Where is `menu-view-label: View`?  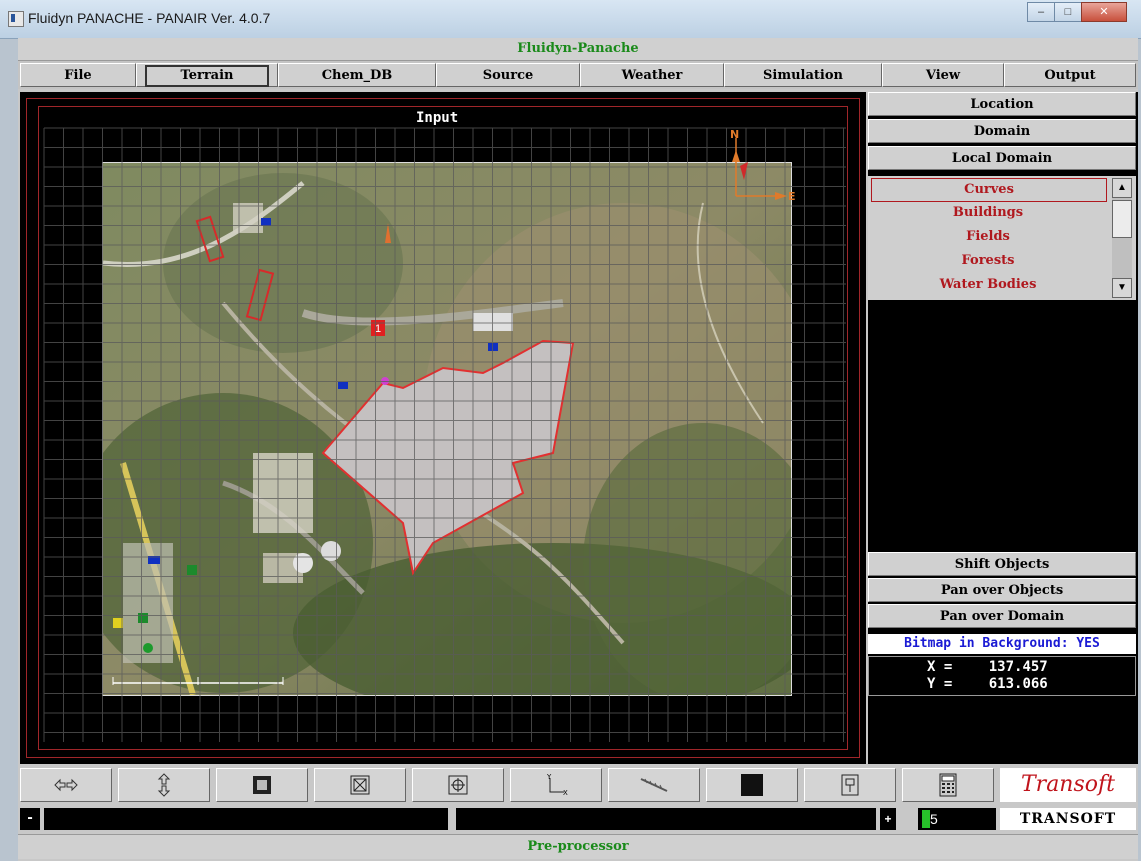
menu-view-label: View is located at coordinates (943, 75).